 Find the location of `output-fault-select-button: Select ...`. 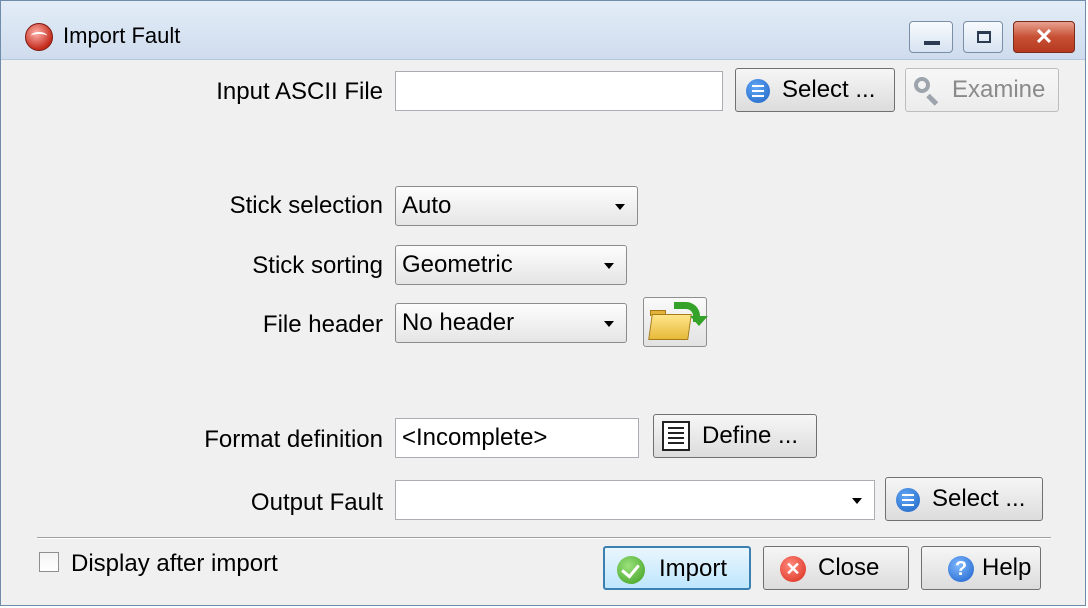

output-fault-select-button: Select ... is located at coordinates (964, 499).